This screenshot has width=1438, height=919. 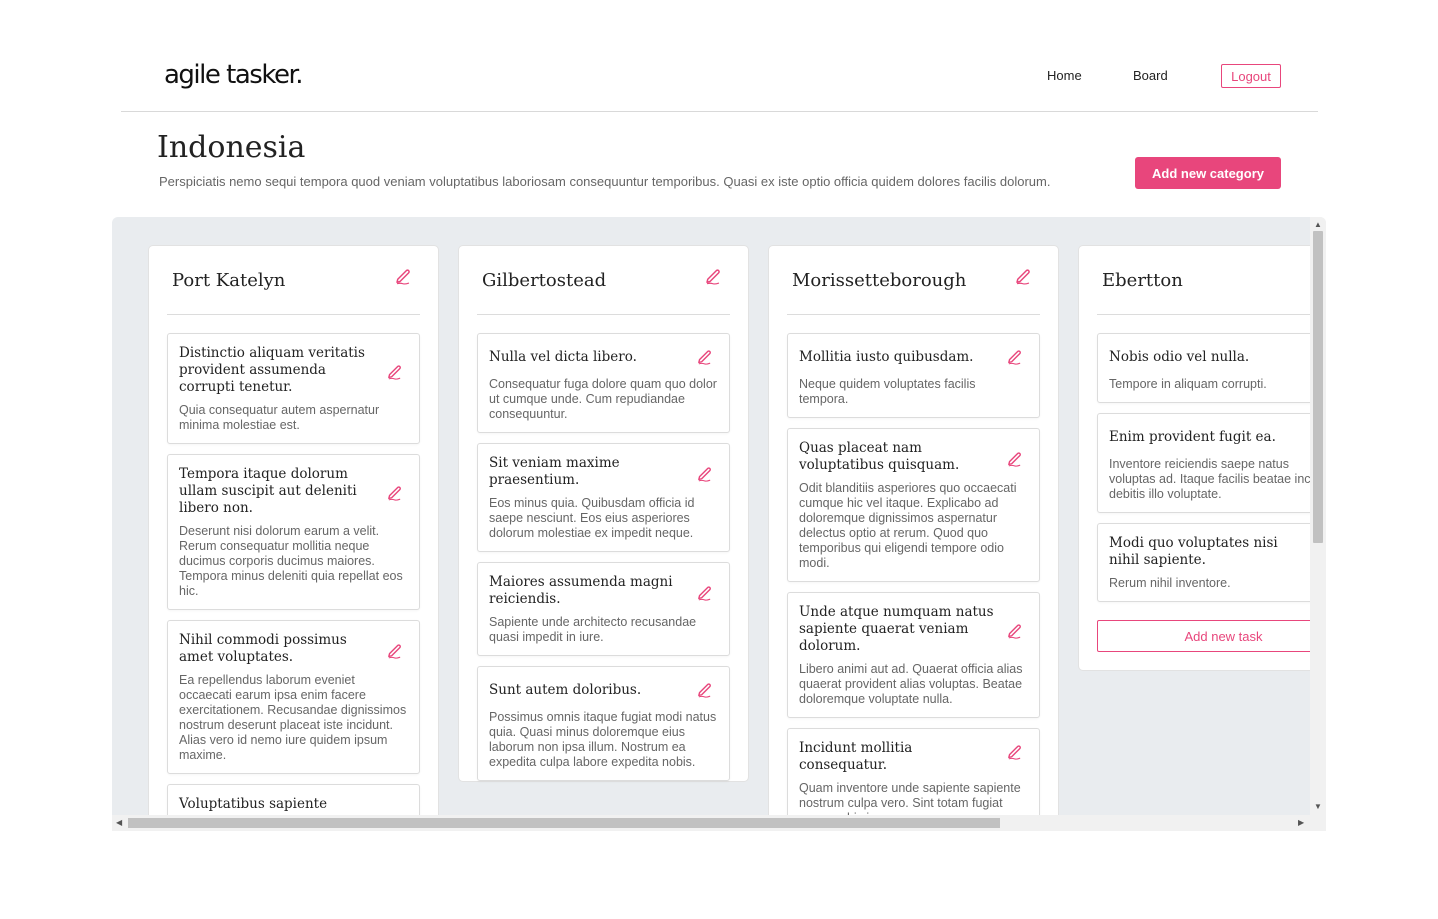 What do you see at coordinates (234, 75) in the screenshot?
I see `app-logo: agile tasker.` at bounding box center [234, 75].